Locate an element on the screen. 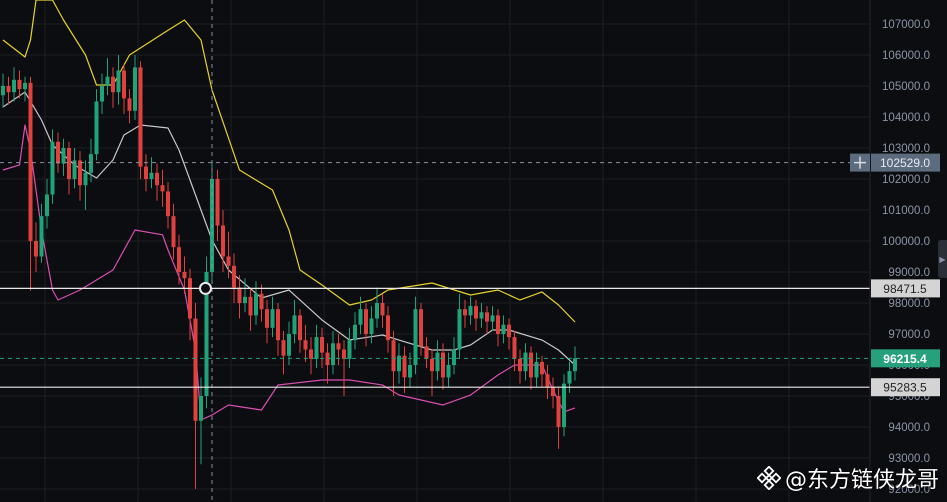  y-tick-label: 104000.0 is located at coordinates (906, 118).